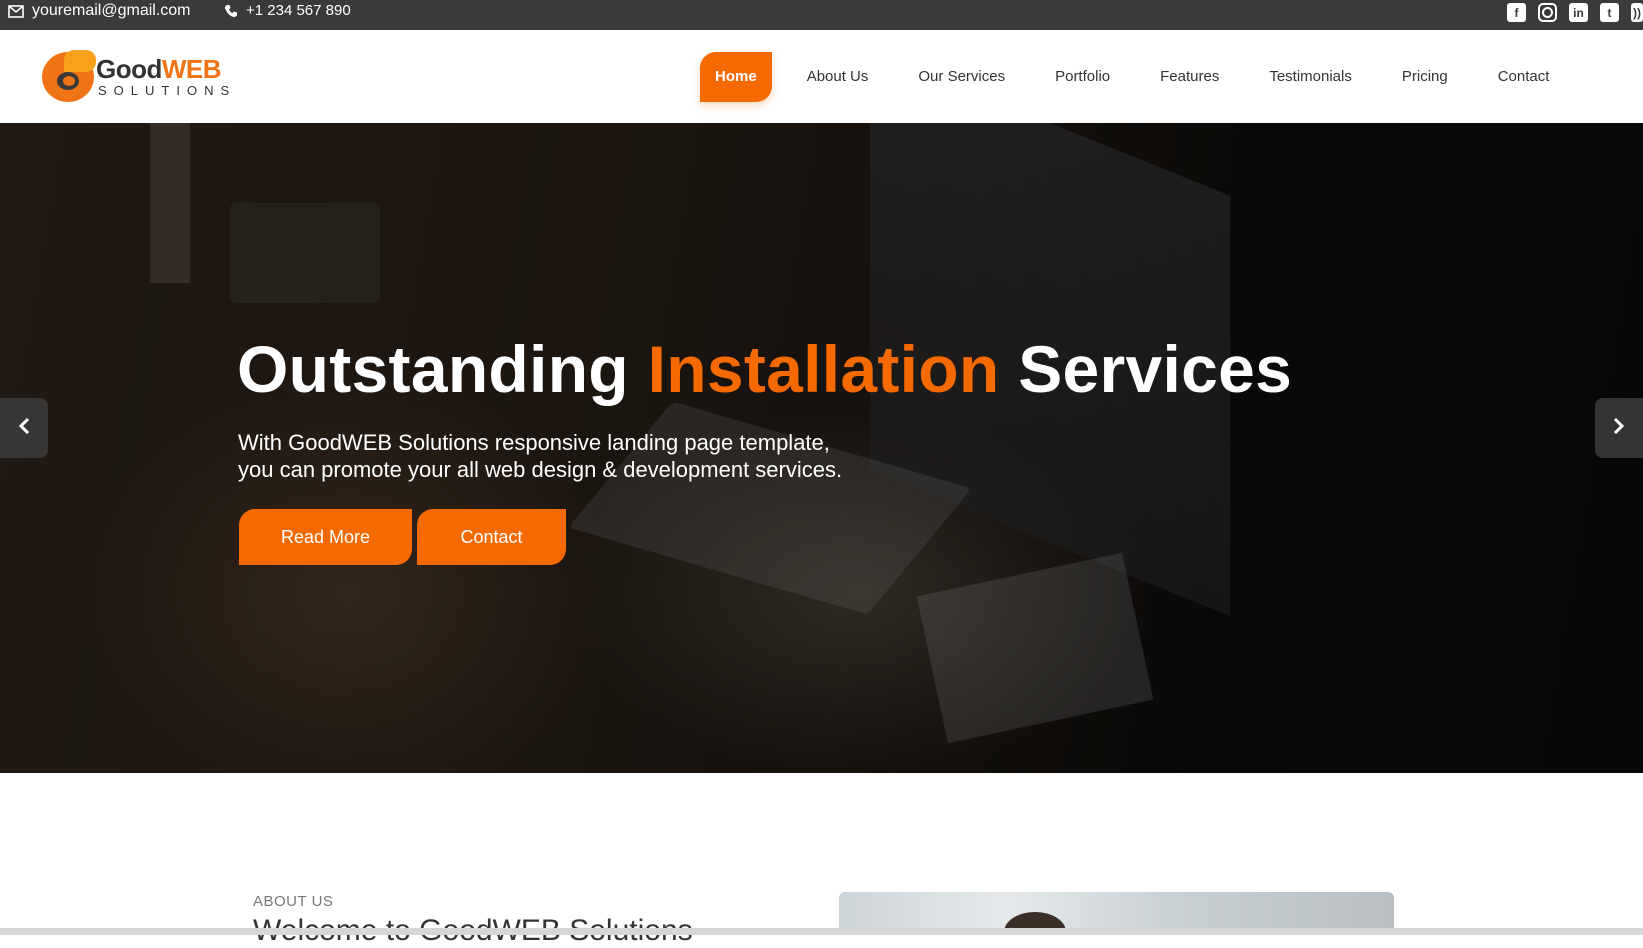 The height and width of the screenshot is (948, 1643). I want to click on nav-item-pricing: Pricing, so click(1425, 77).